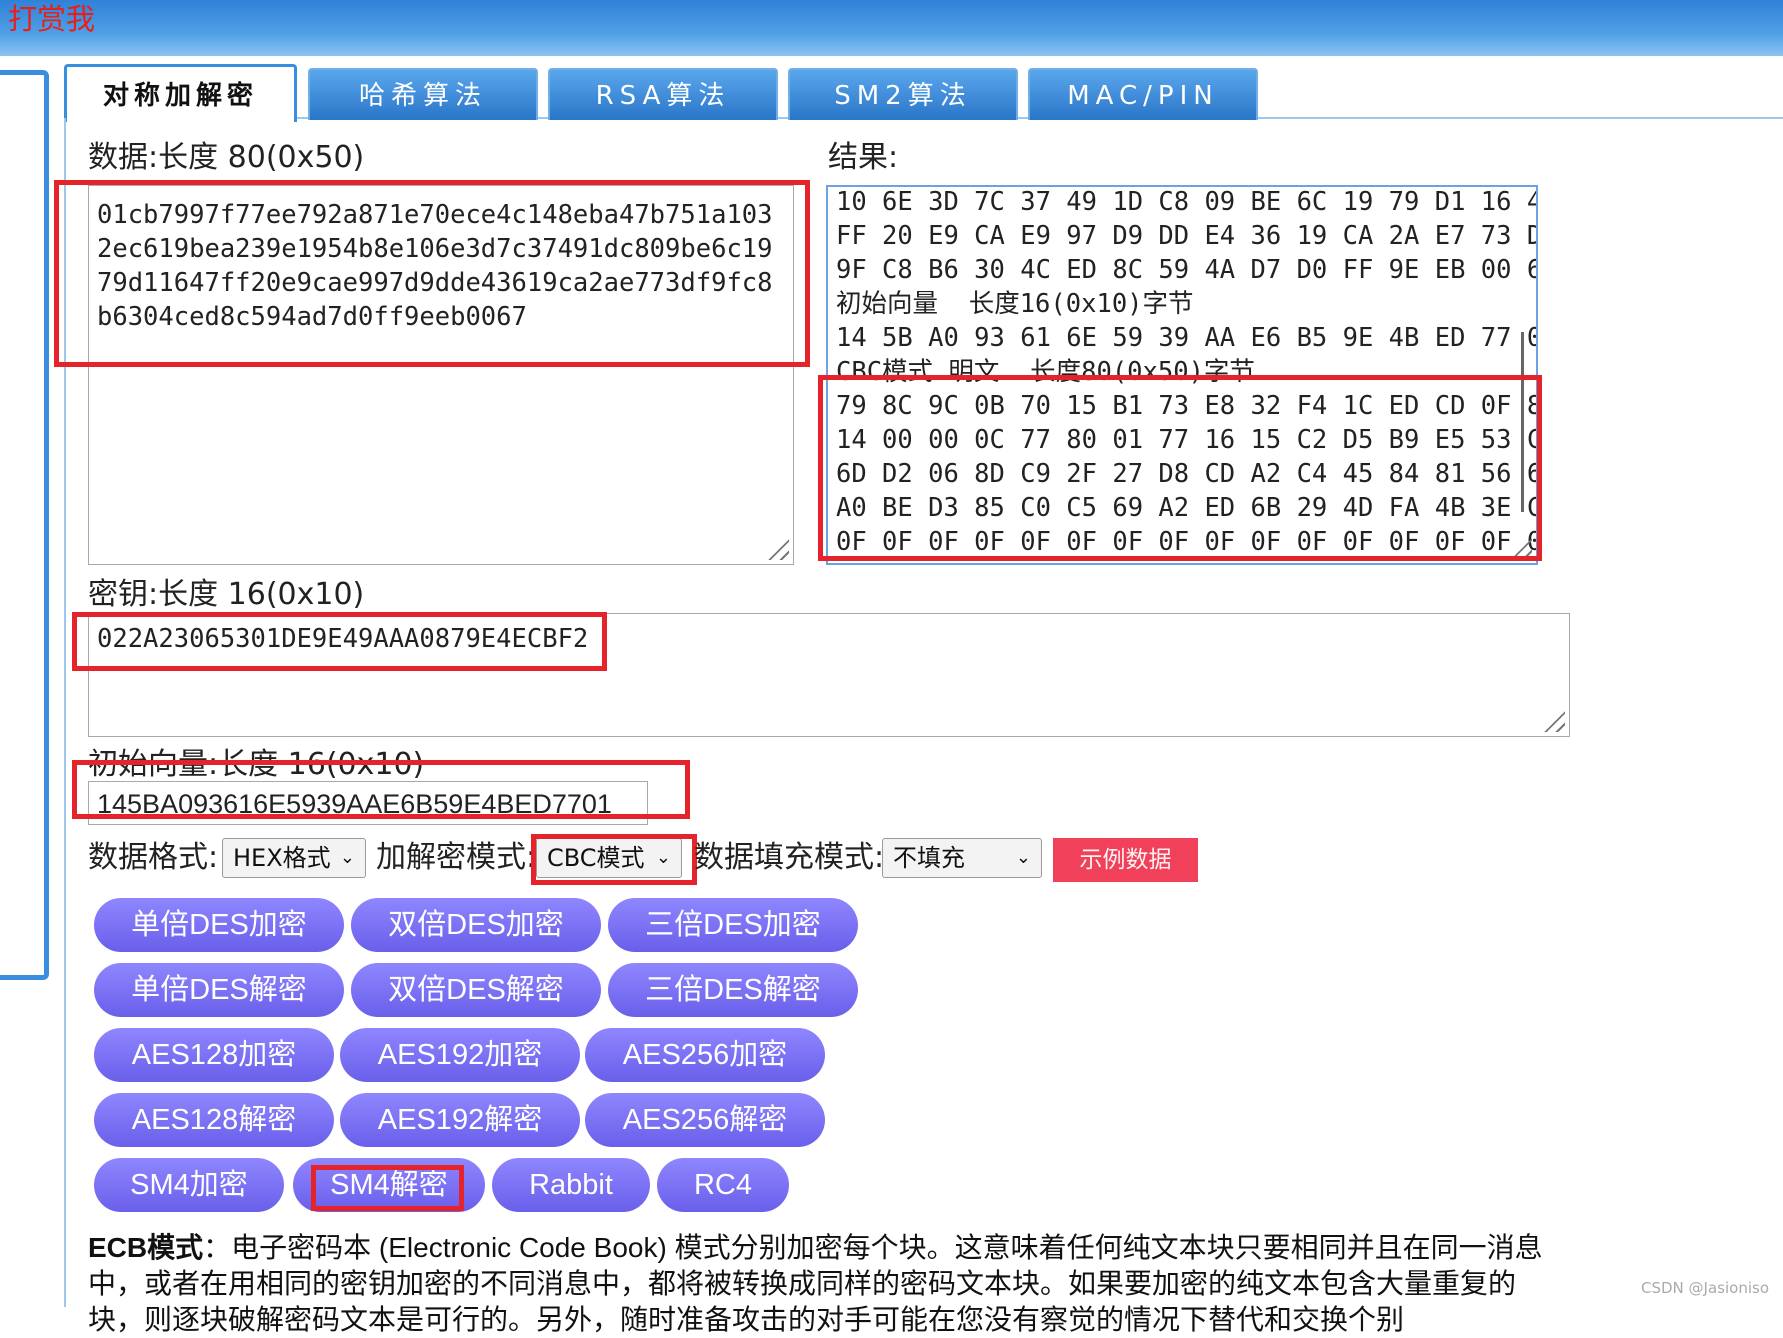 This screenshot has width=1783, height=1338. I want to click on highlight-mode, so click(614, 859).